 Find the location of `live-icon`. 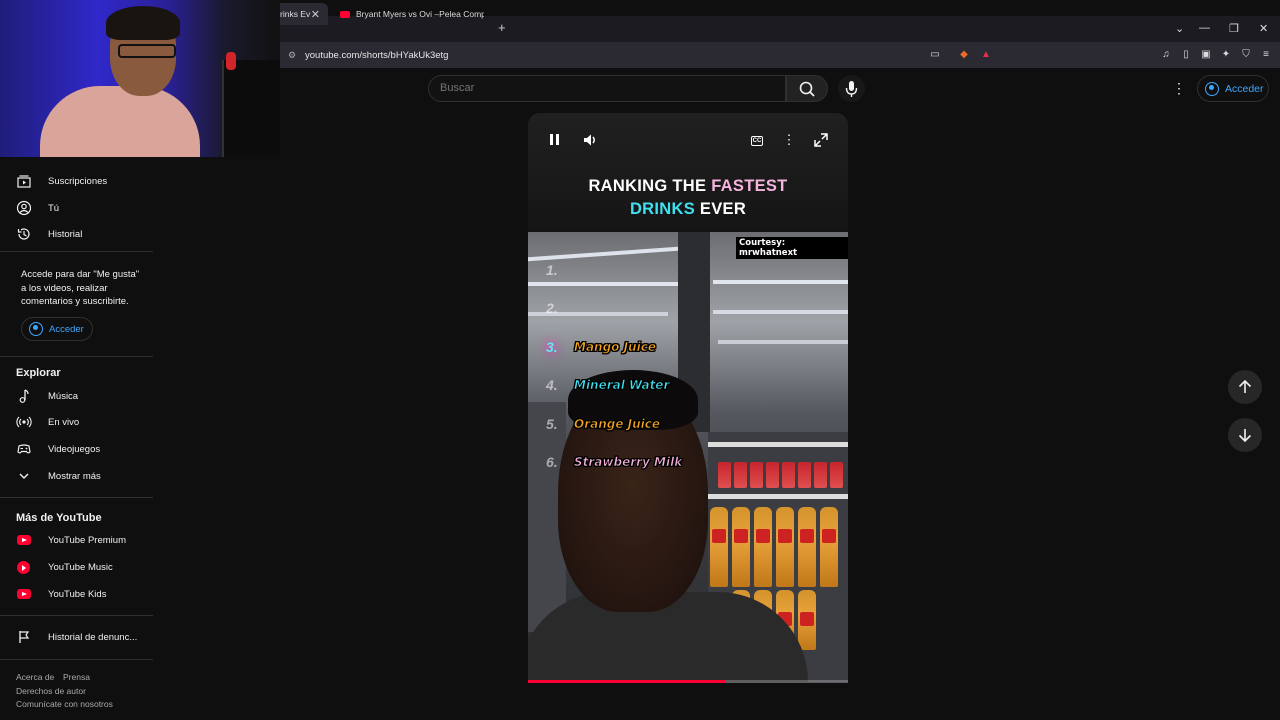

live-icon is located at coordinates (24, 422).